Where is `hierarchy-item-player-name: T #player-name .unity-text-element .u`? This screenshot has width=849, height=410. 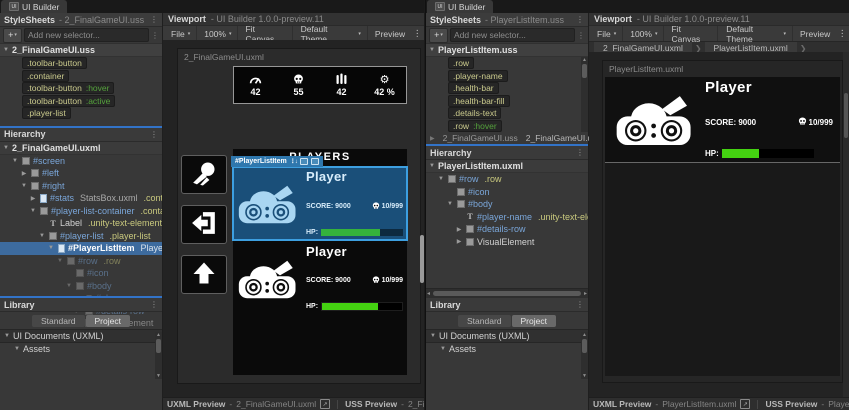 hierarchy-item-player-name: T #player-name .unity-text-element .u is located at coordinates (507, 217).